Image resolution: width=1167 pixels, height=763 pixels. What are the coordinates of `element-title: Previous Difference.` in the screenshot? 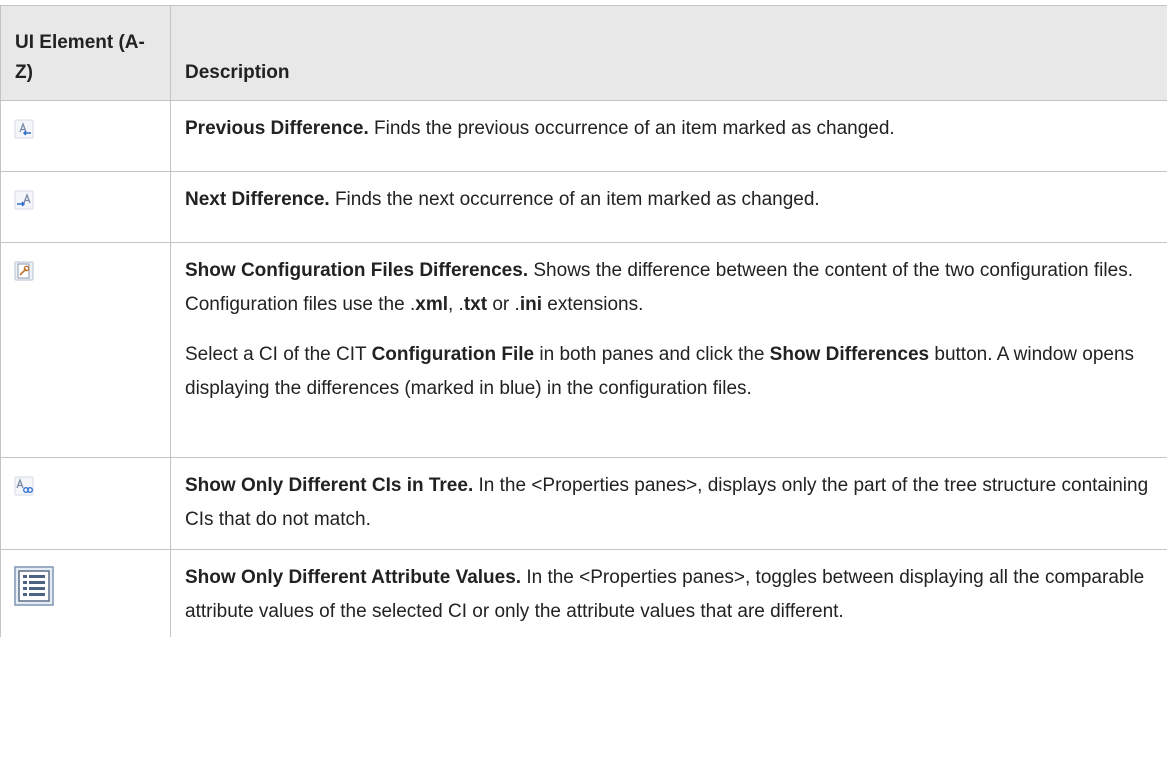 It's located at (277, 128).